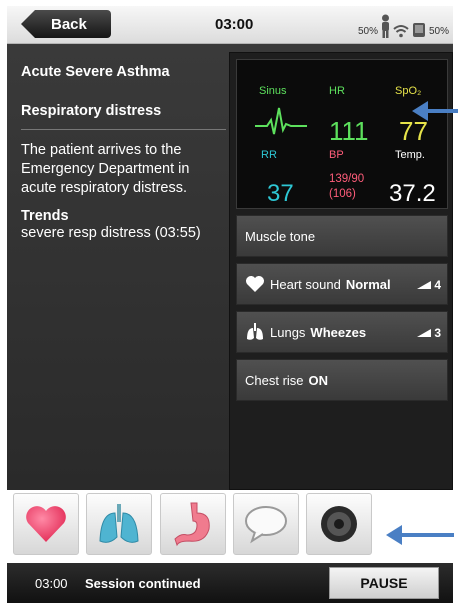 The width and height of the screenshot is (458, 605). I want to click on pause-button: PAUSE, so click(384, 583).